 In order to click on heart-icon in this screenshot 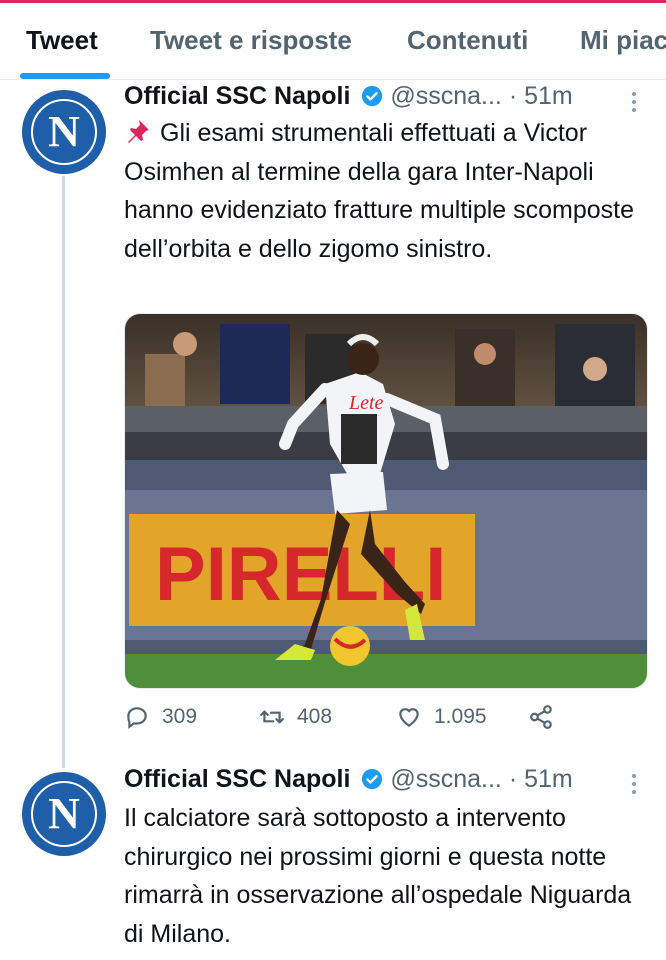, I will do `click(409, 717)`.